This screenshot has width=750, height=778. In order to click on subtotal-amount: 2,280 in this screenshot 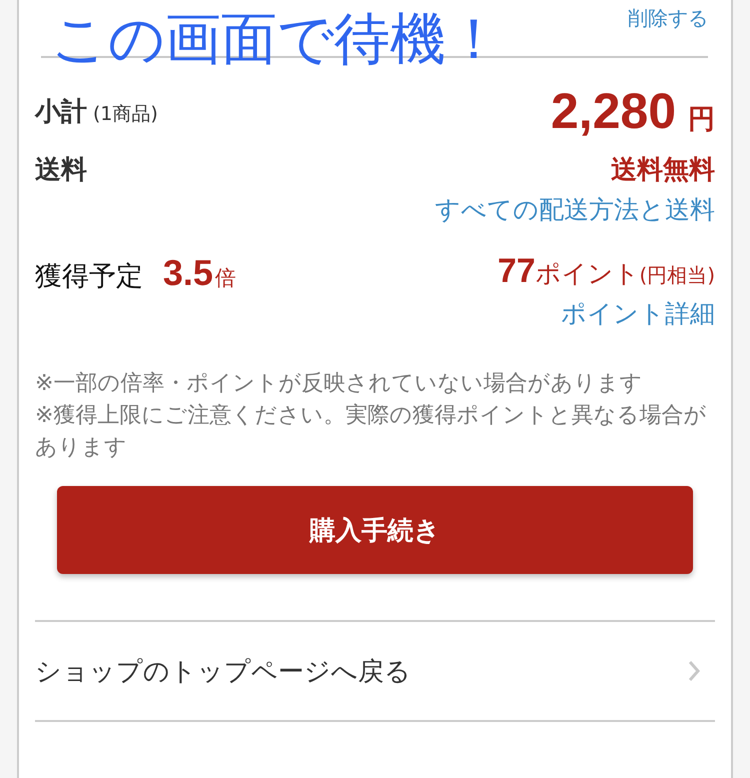, I will do `click(613, 111)`.